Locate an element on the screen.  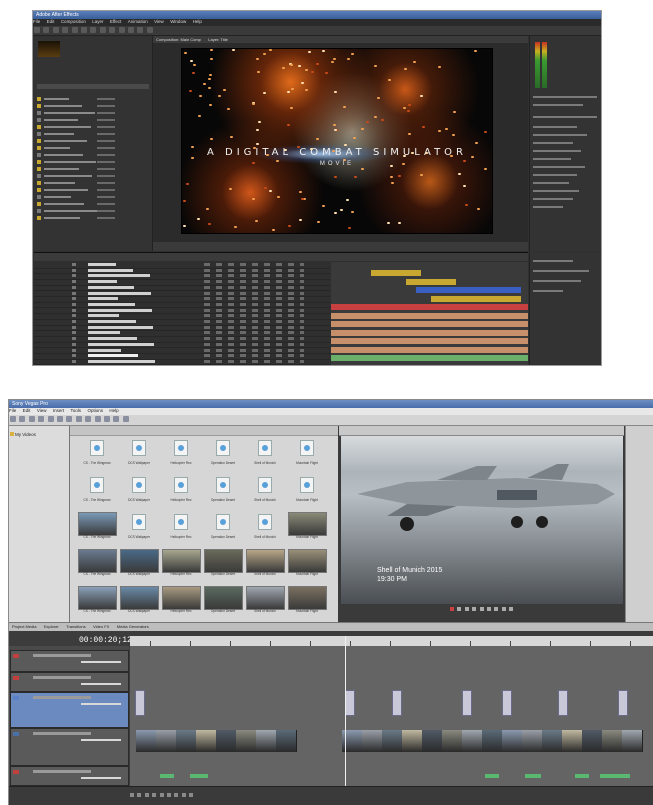
ae-menu-layer: Layer is located at coordinates (97, 21).